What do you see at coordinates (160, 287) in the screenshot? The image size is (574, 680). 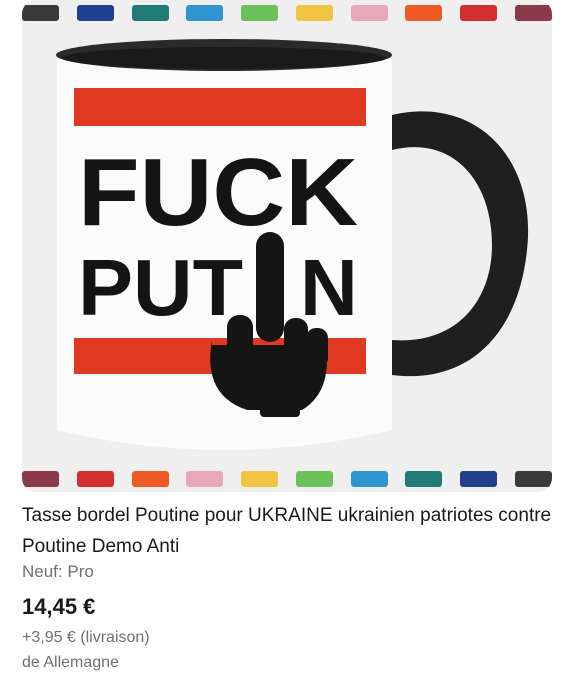 I see `mug-text-put: PUT` at bounding box center [160, 287].